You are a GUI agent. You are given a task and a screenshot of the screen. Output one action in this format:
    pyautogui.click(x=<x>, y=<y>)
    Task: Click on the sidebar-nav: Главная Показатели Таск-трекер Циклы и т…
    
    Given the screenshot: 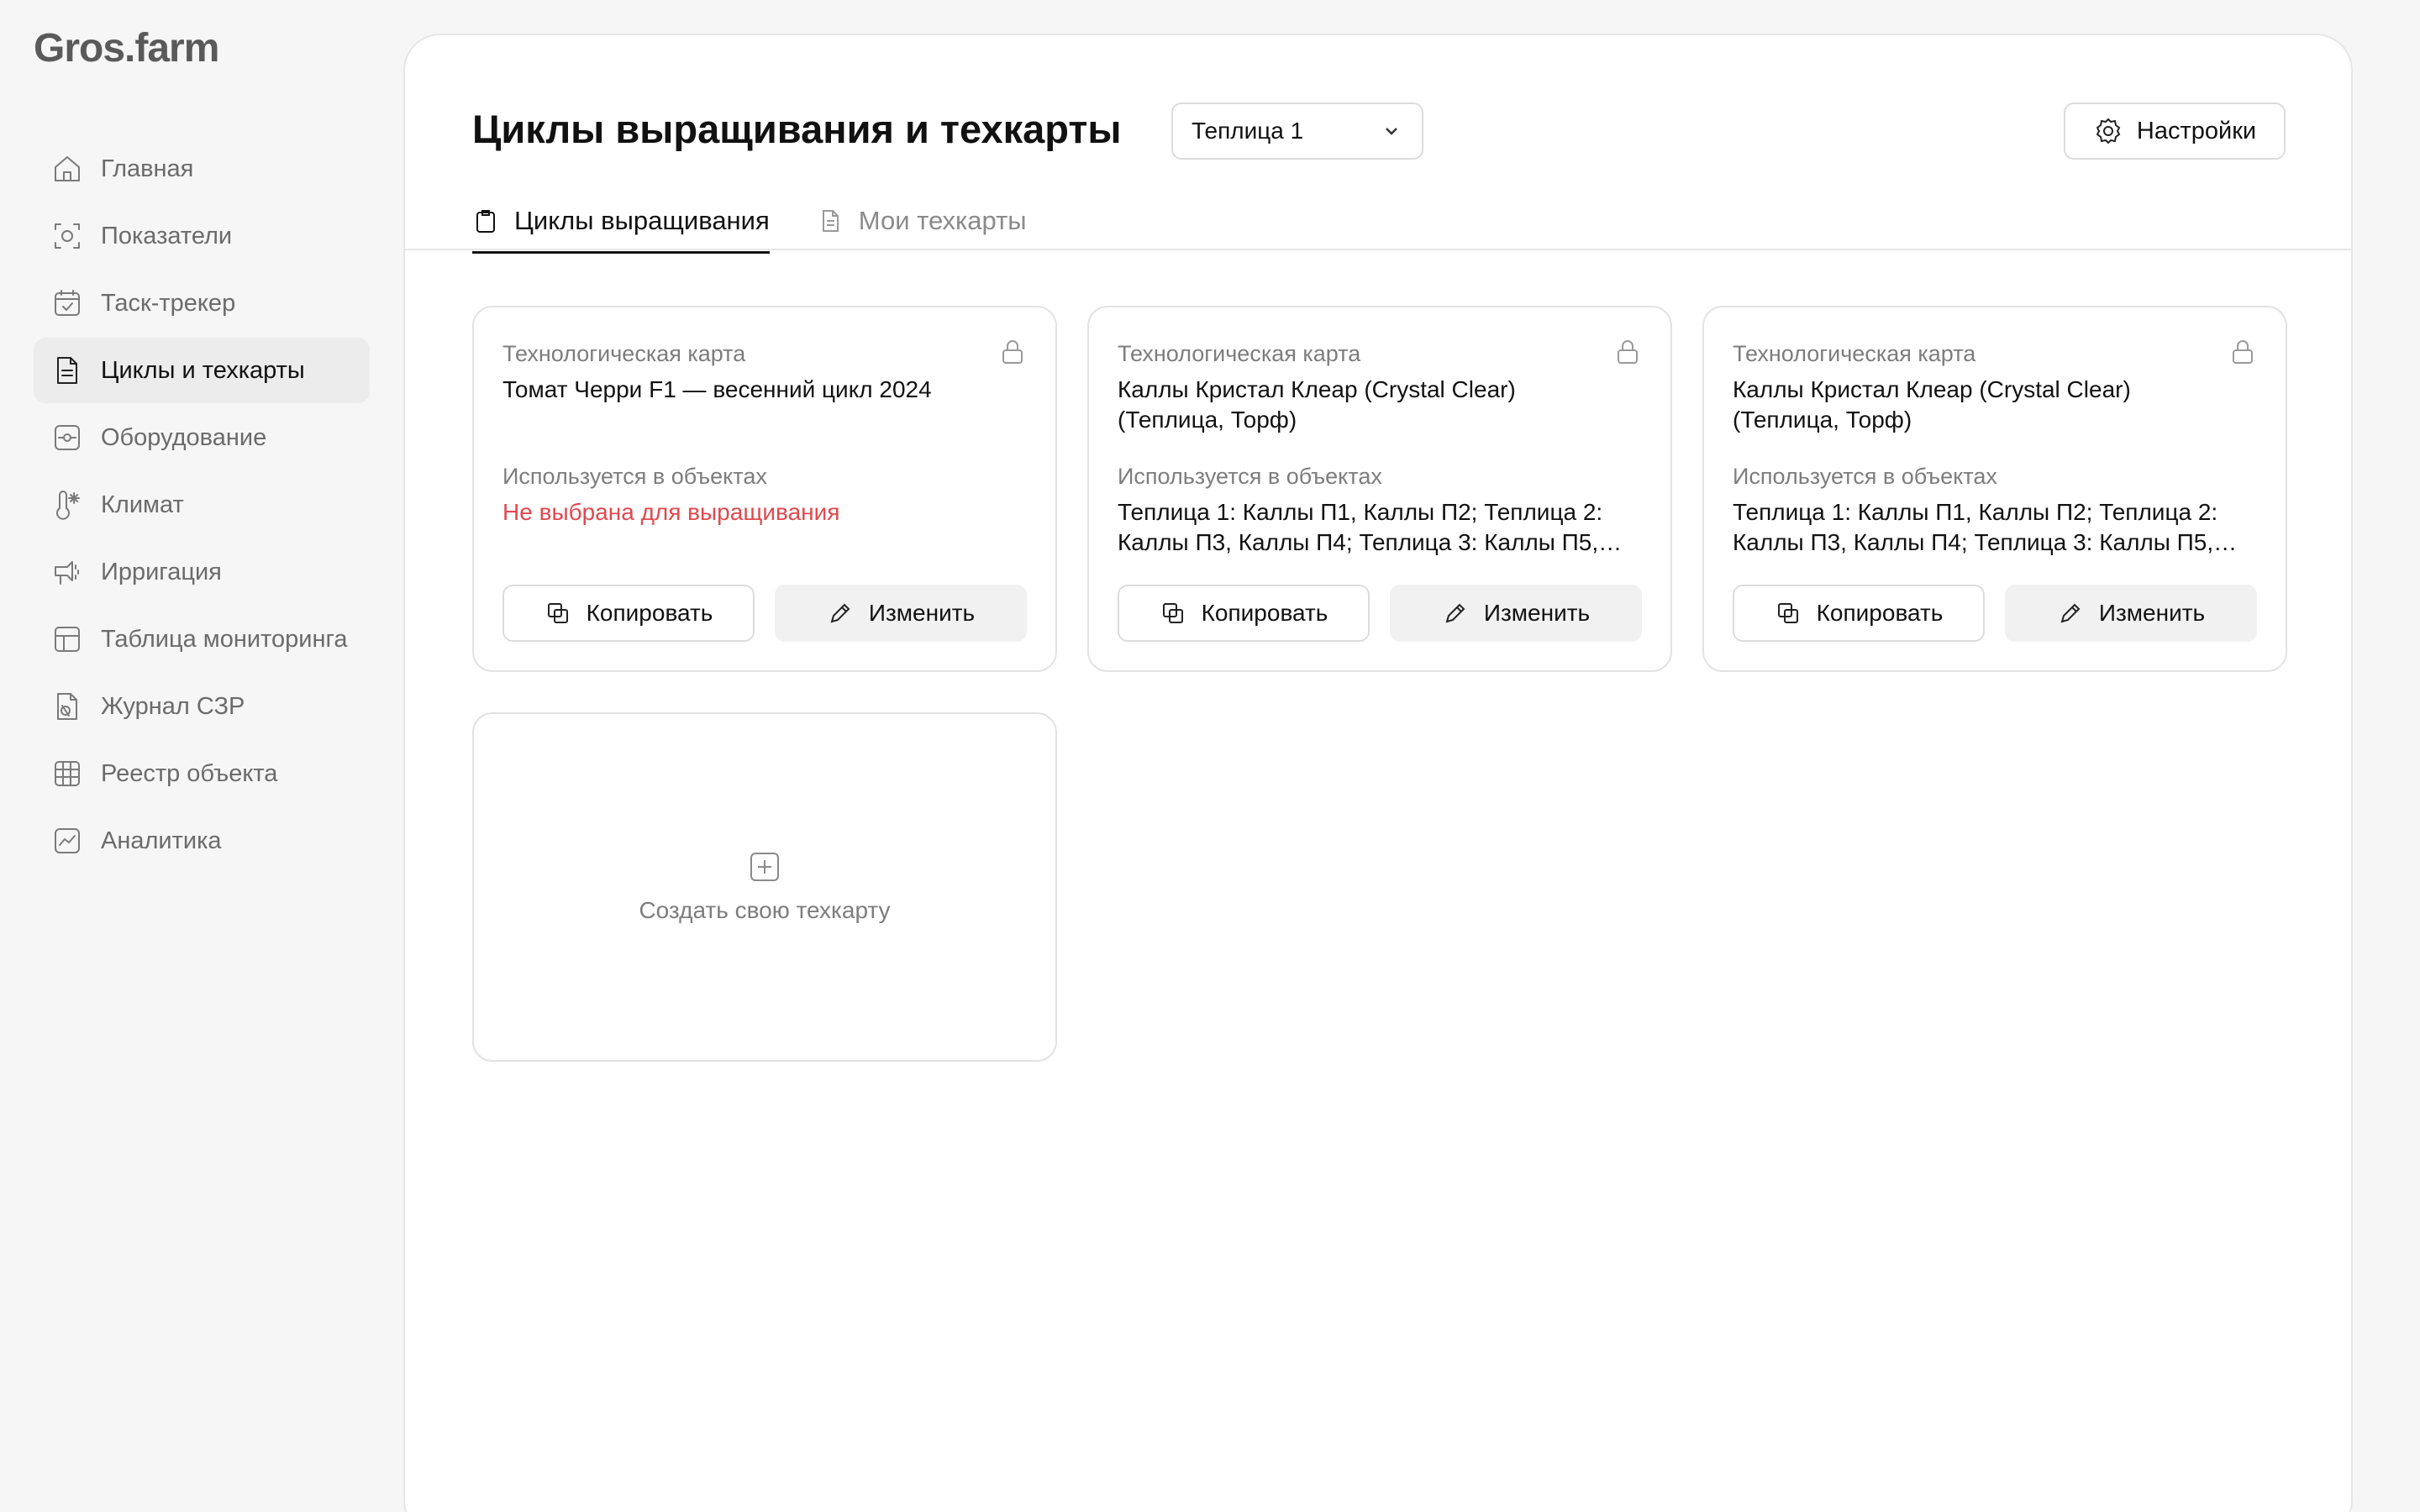 What is the action you would take?
    pyautogui.click(x=202, y=505)
    